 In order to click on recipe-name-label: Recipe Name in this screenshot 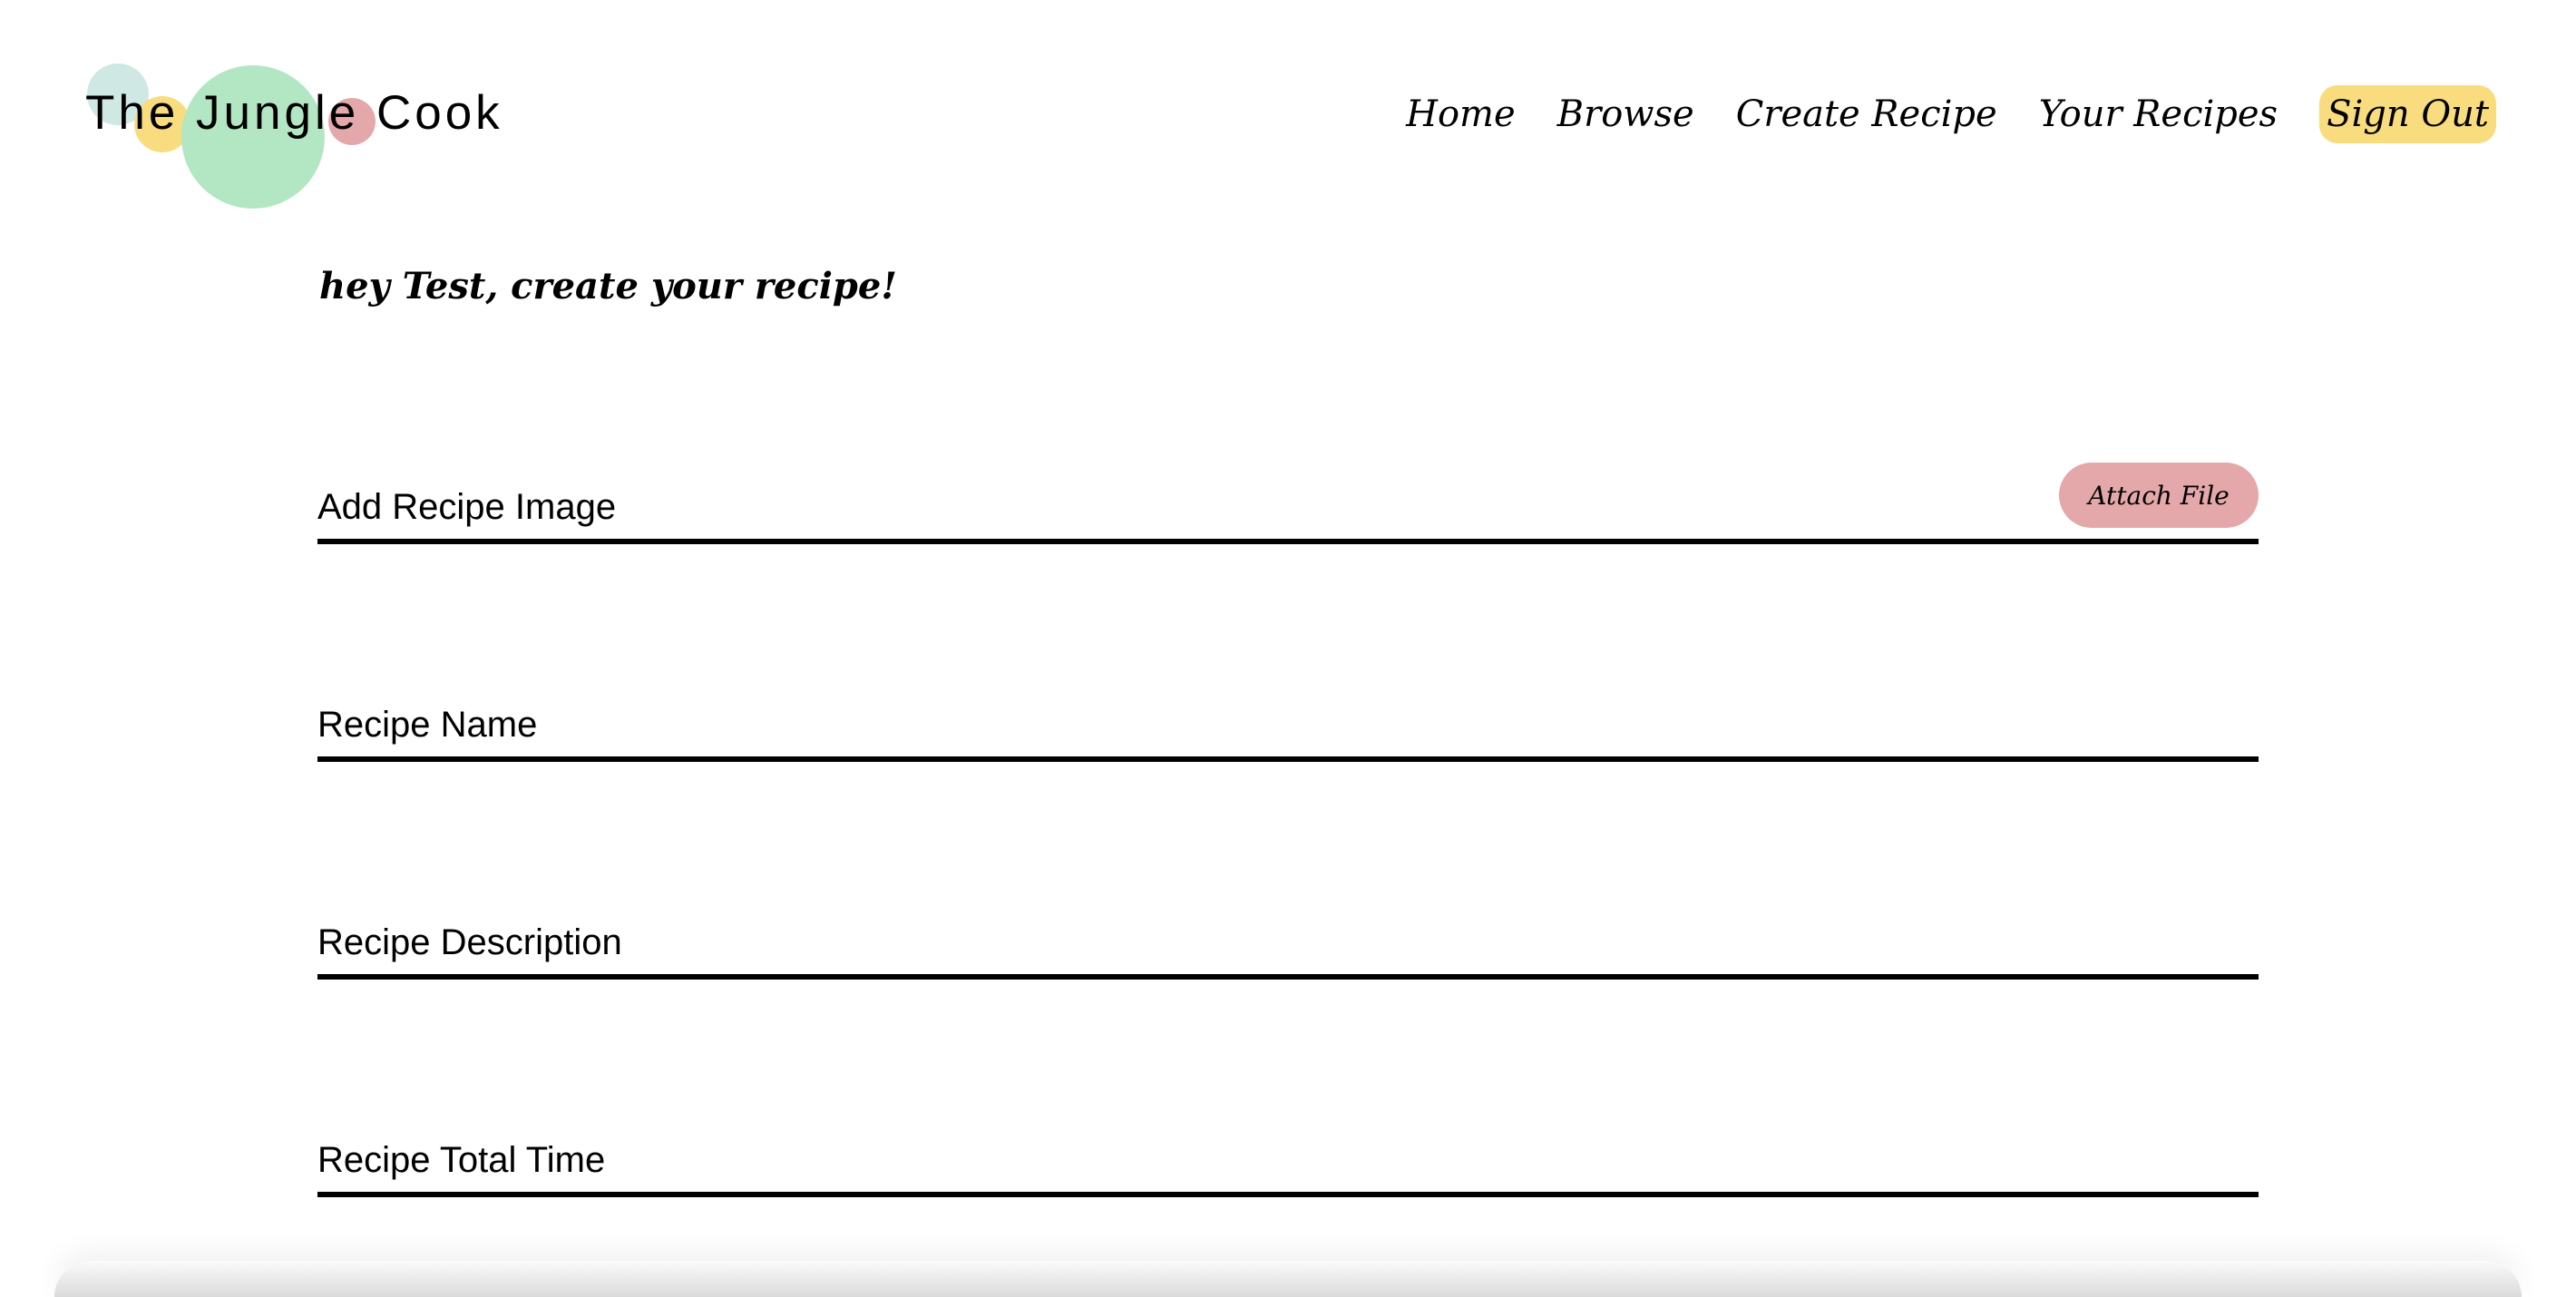, I will do `click(427, 725)`.